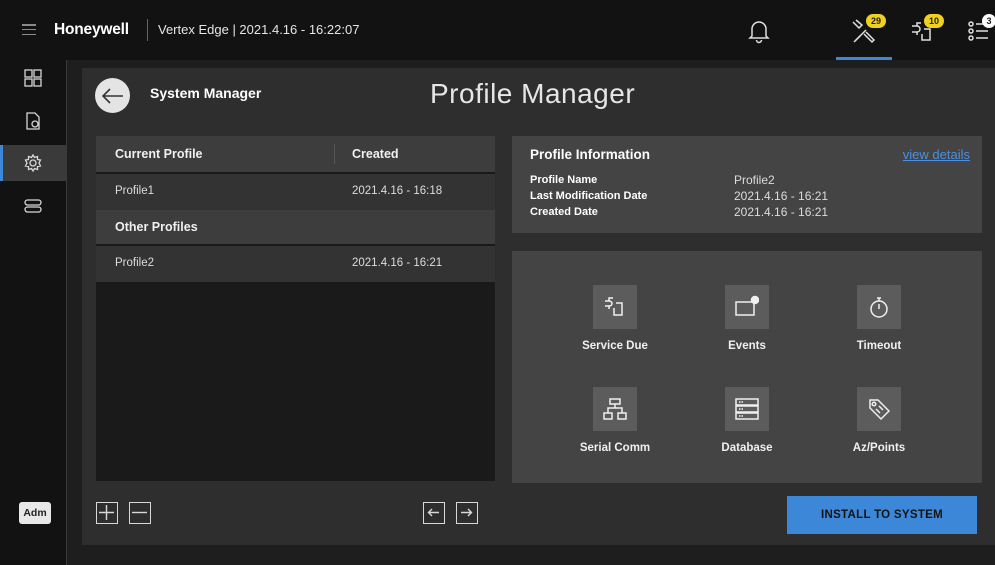 This screenshot has height=565, width=995. What do you see at coordinates (922, 32) in the screenshot?
I see `service-icon: 10` at bounding box center [922, 32].